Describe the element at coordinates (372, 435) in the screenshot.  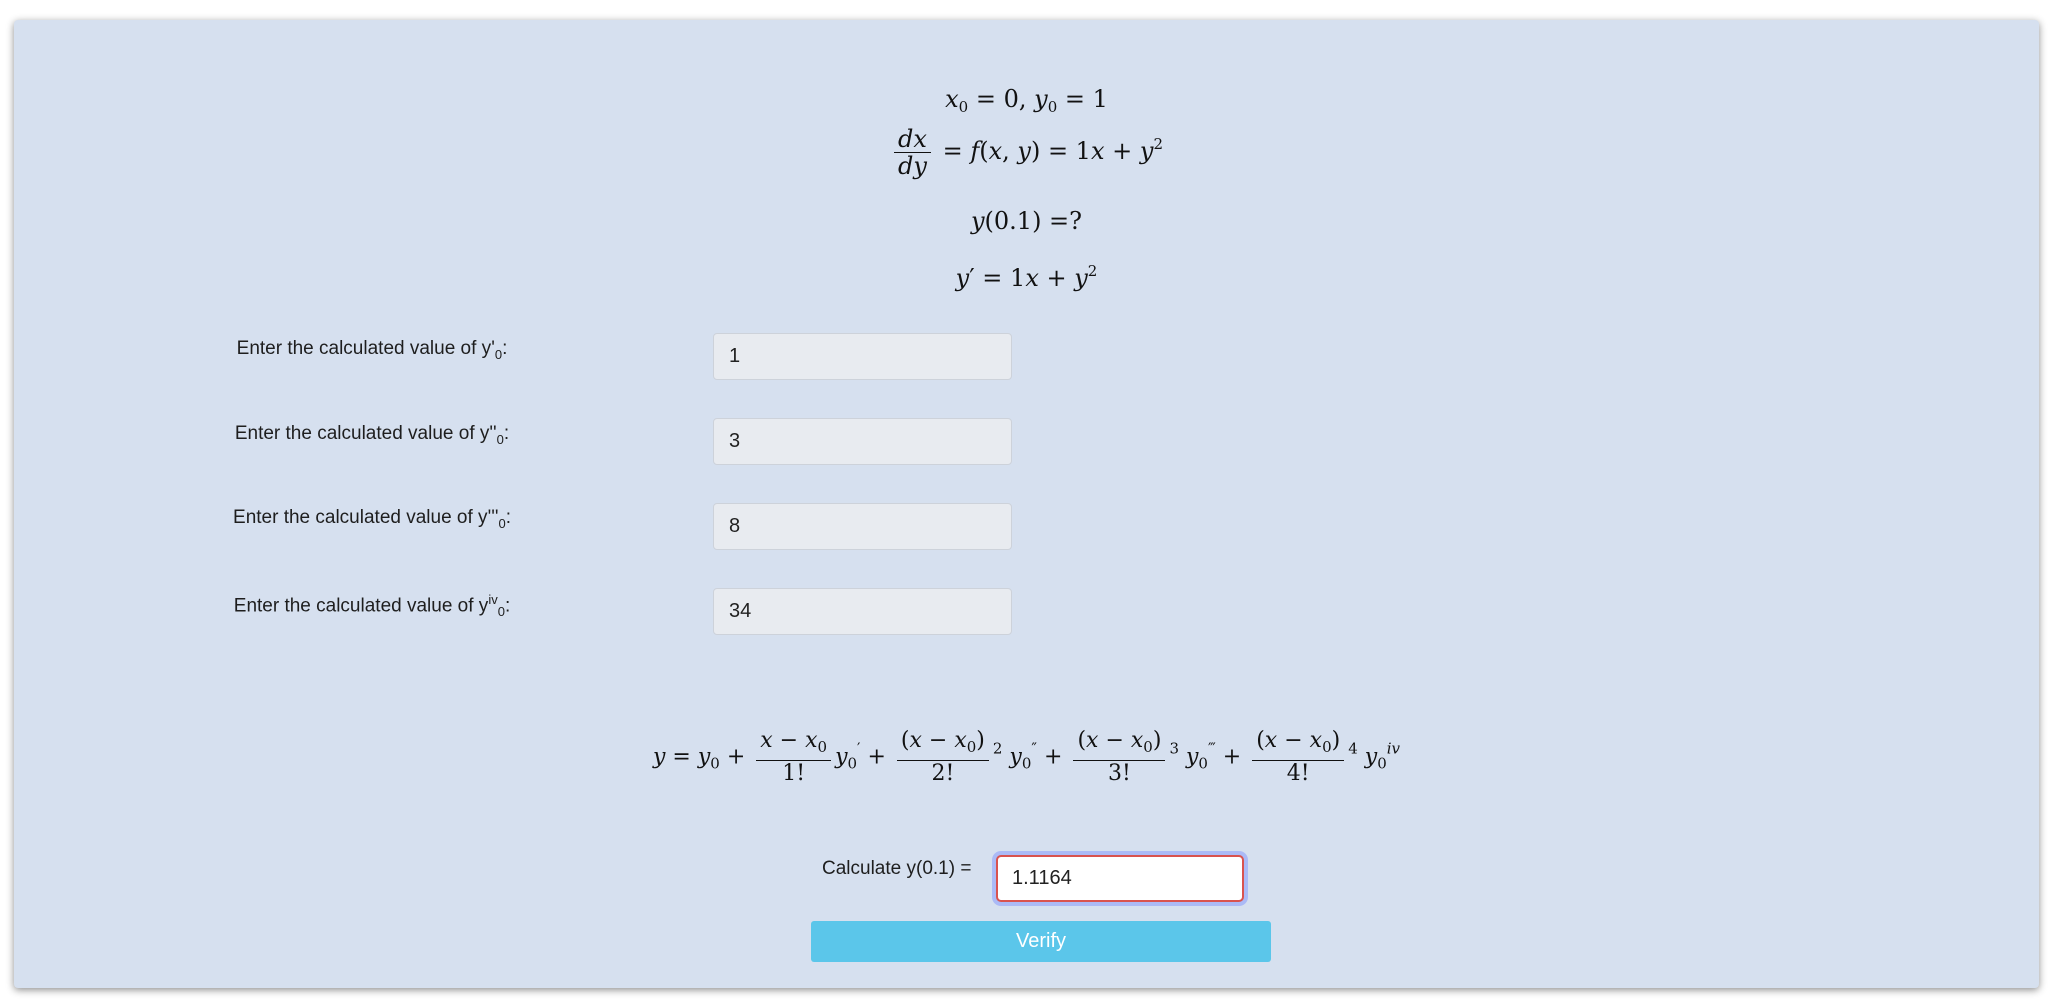
I see `y-double-prime-0-label: Enter the calculated value of y''0:` at that location.